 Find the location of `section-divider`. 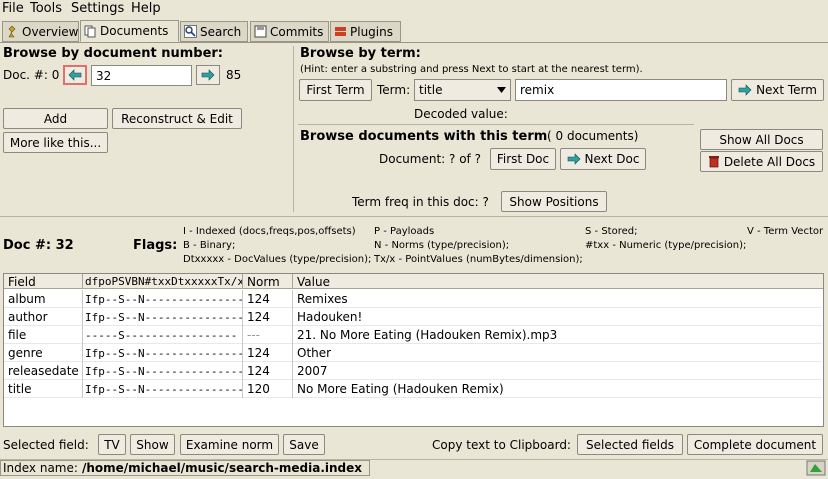

section-divider is located at coordinates (414, 216).